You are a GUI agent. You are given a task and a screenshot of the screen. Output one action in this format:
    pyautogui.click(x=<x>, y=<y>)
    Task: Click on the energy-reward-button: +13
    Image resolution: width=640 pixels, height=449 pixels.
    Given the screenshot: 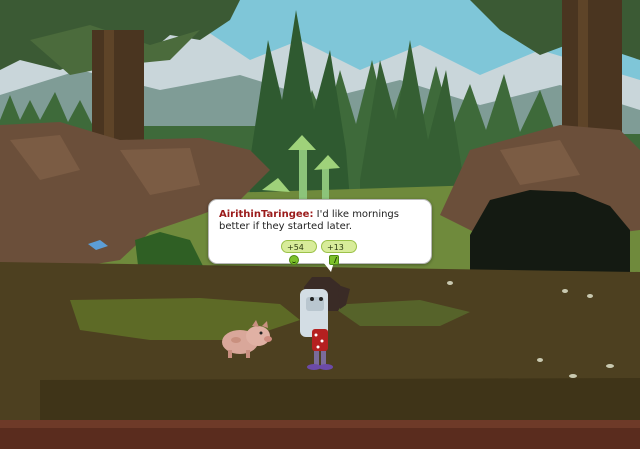 What is the action you would take?
    pyautogui.click(x=339, y=252)
    